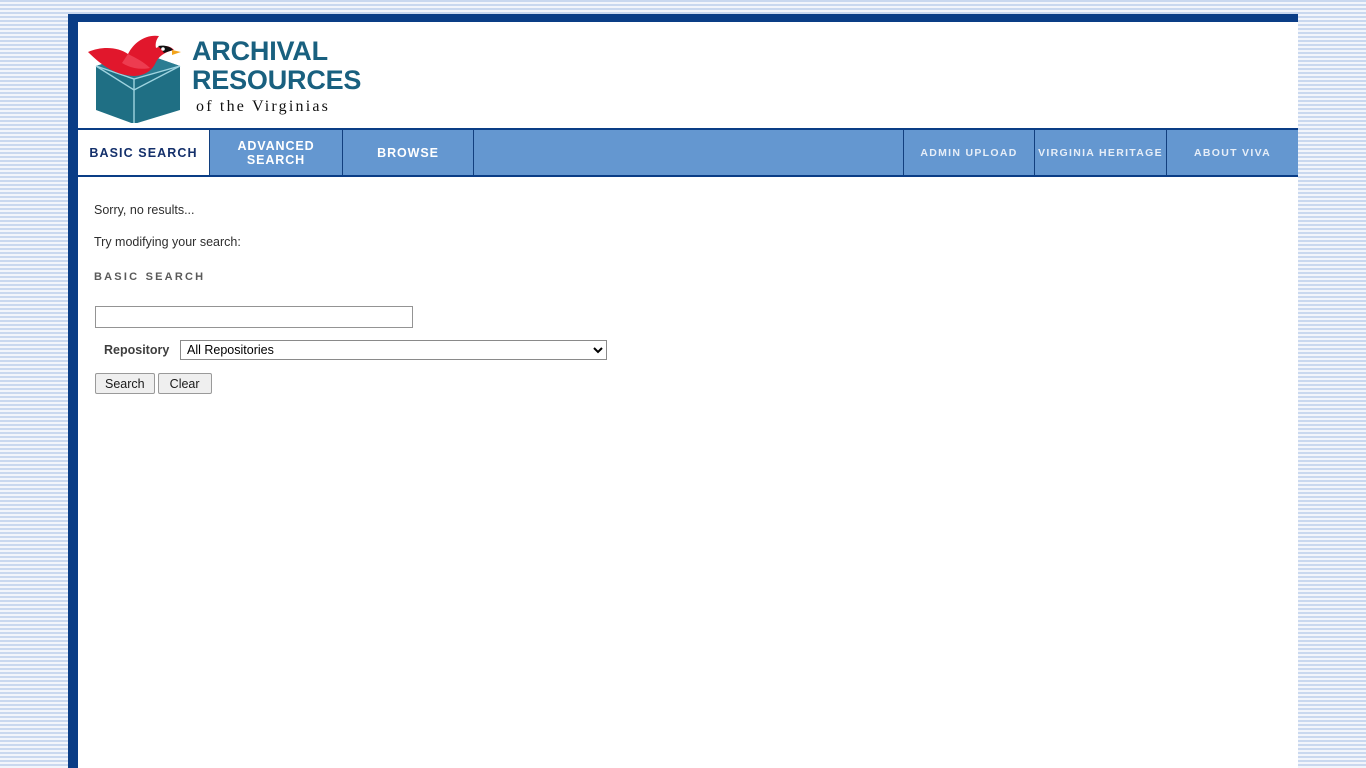 The height and width of the screenshot is (768, 1366). I want to click on modify-search-prompt: Try modifying your search:, so click(167, 242).